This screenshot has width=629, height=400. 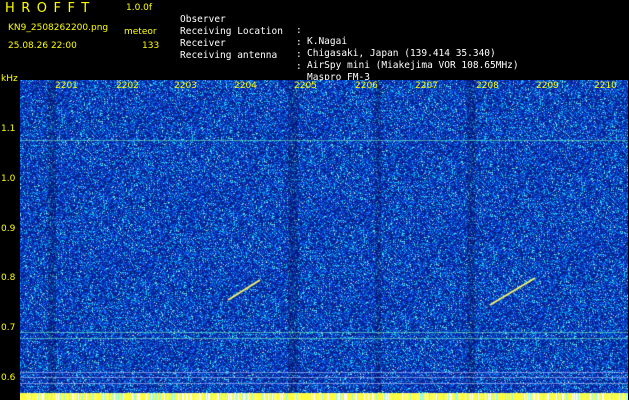 What do you see at coordinates (327, 41) in the screenshot?
I see `info-value: K.Nagai` at bounding box center [327, 41].